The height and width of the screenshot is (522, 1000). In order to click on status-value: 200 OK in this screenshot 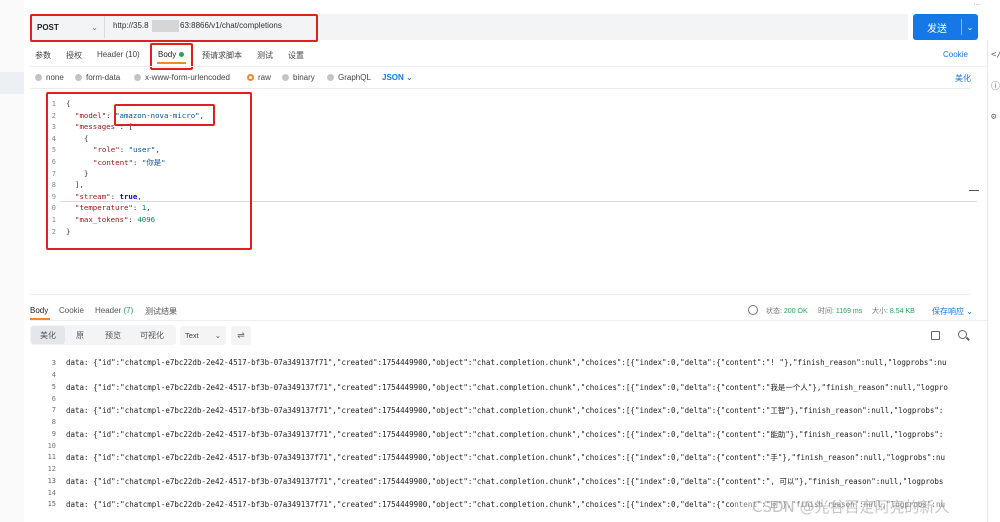, I will do `click(795, 311)`.